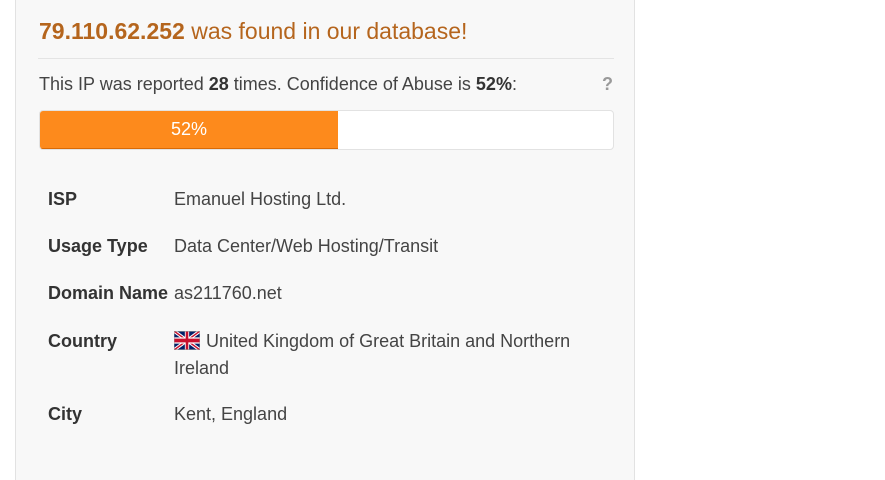 Image resolution: width=885 pixels, height=480 pixels. What do you see at coordinates (187, 340) in the screenshot?
I see `uk-flag-icon` at bounding box center [187, 340].